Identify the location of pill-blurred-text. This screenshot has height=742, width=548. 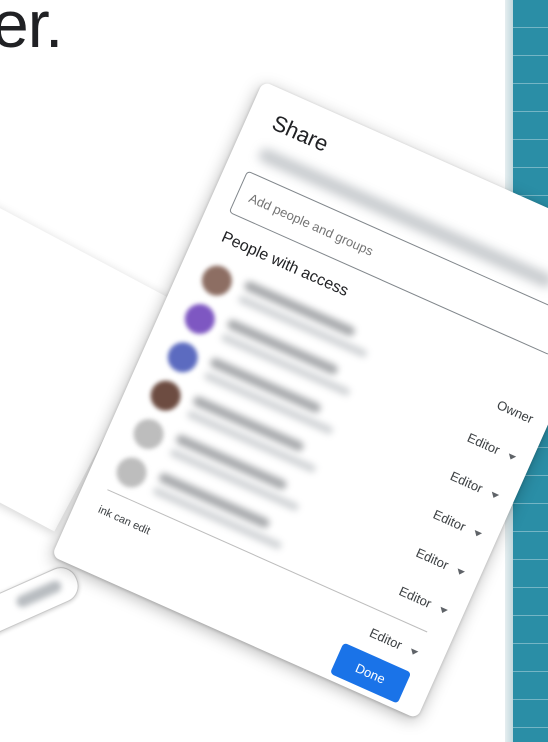
(39, 594).